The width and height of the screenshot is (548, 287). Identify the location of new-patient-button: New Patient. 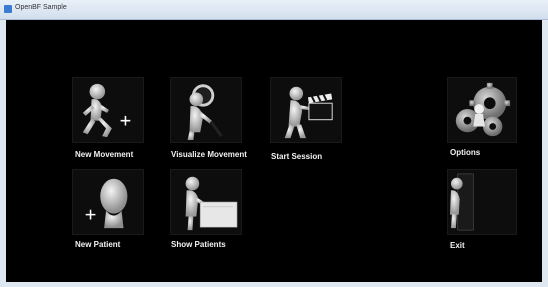
(117, 211).